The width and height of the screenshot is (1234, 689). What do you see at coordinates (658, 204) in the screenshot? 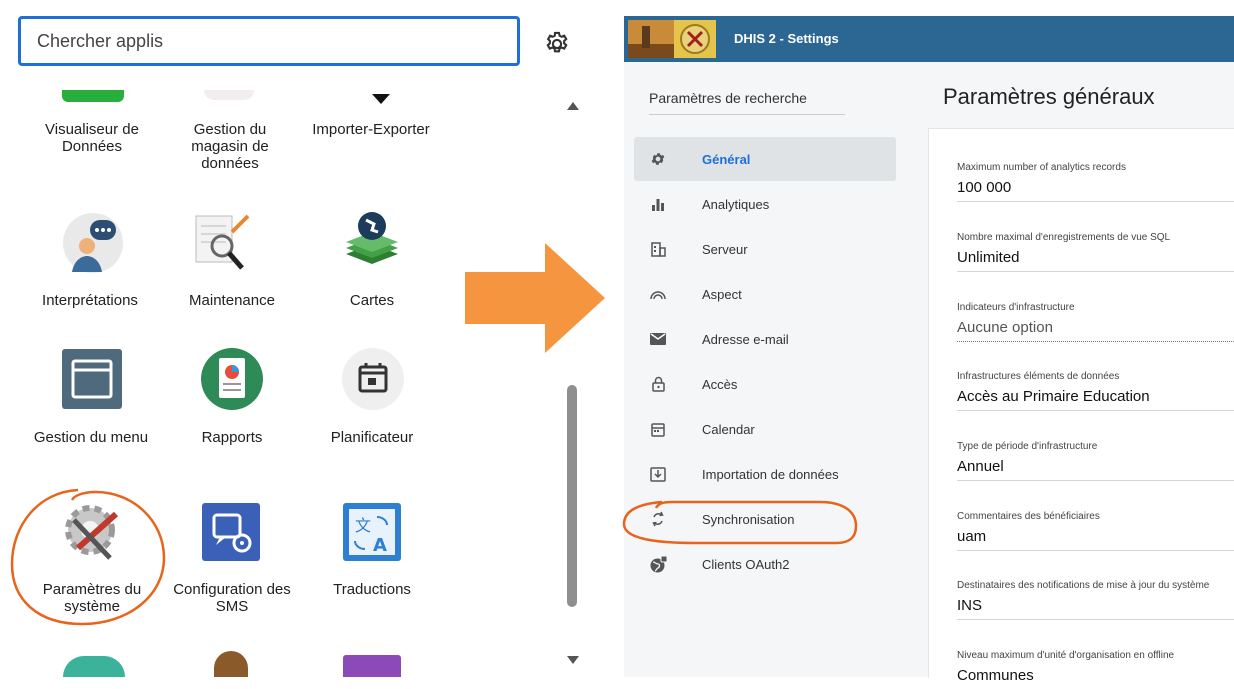
I see `bar-chart-icon` at bounding box center [658, 204].